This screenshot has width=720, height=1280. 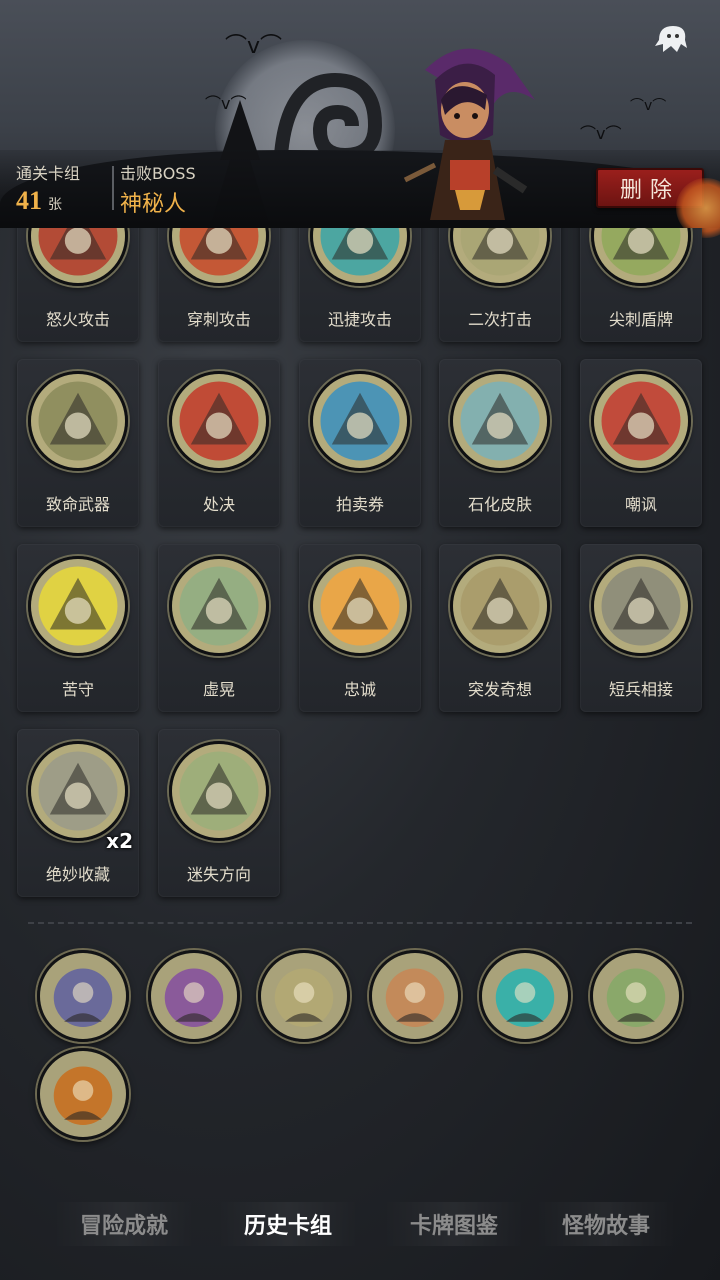 What do you see at coordinates (636, 996) in the screenshot?
I see `zombies-icon` at bounding box center [636, 996].